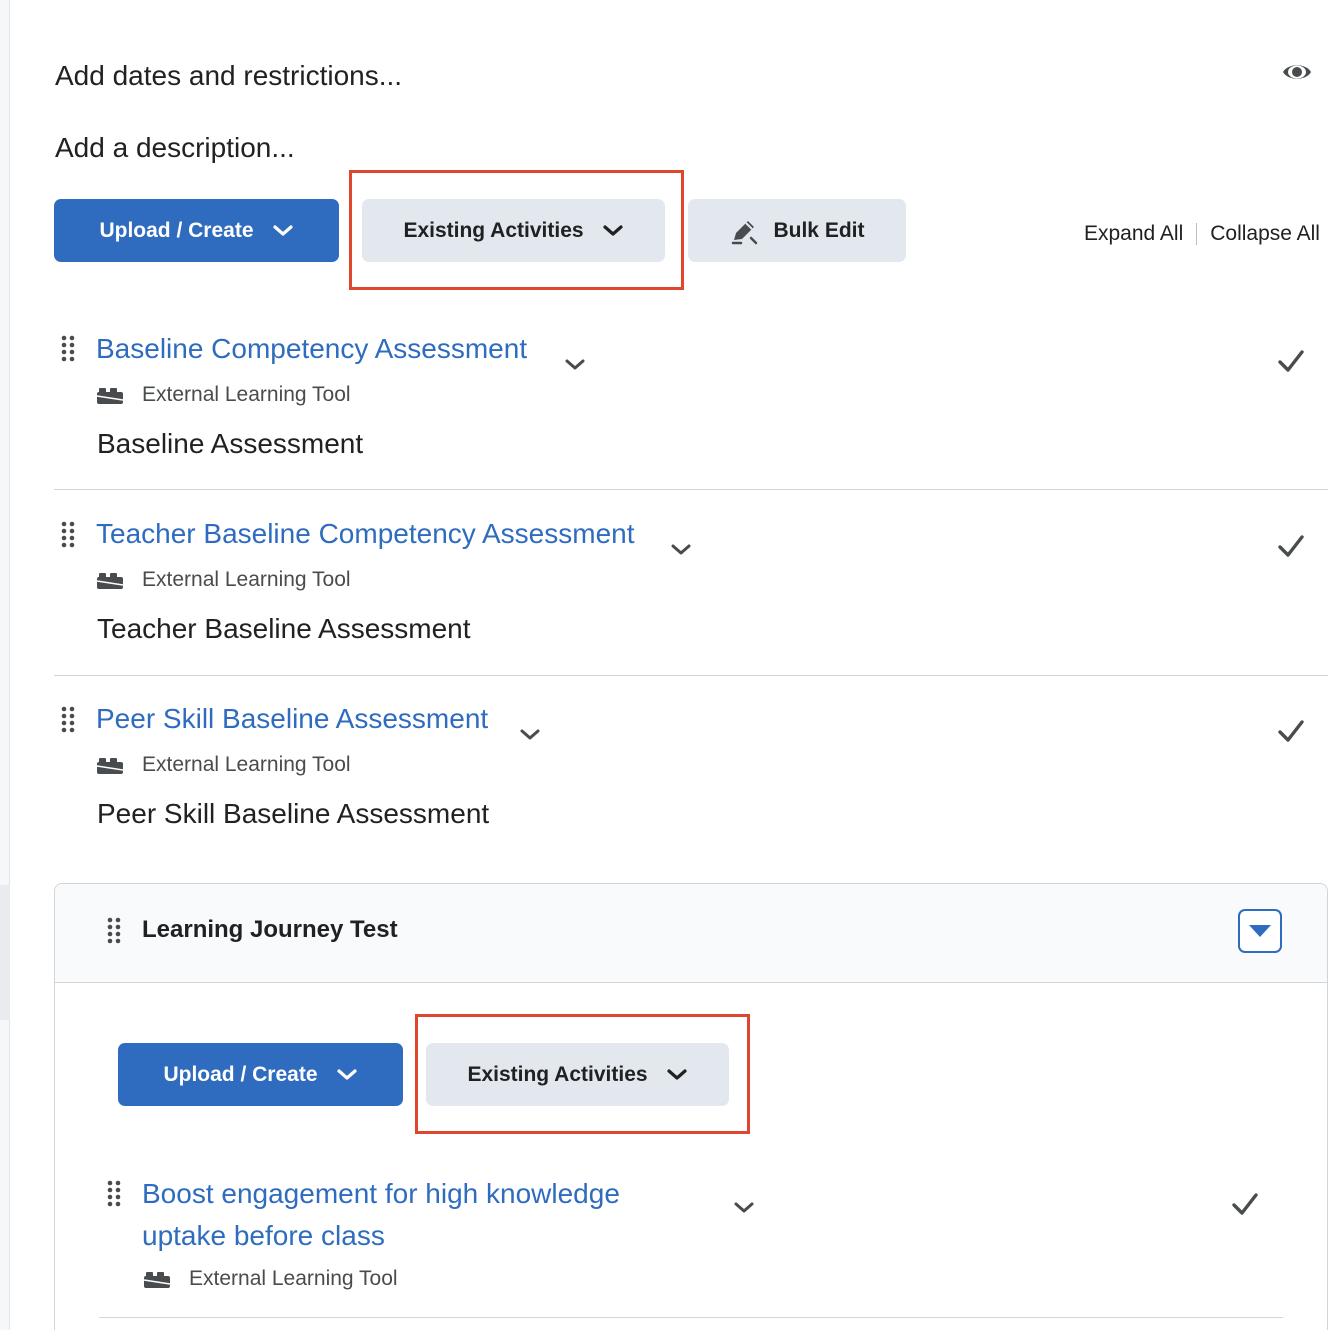  What do you see at coordinates (1297, 72) in the screenshot?
I see `eye-icon` at bounding box center [1297, 72].